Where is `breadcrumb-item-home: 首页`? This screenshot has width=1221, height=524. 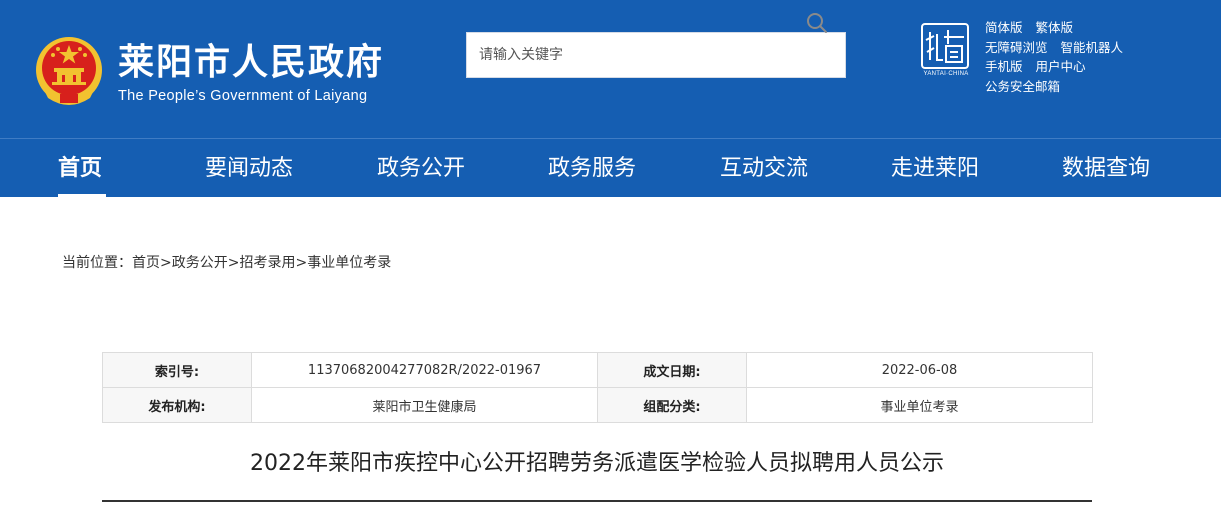 breadcrumb-item-home: 首页 is located at coordinates (146, 262).